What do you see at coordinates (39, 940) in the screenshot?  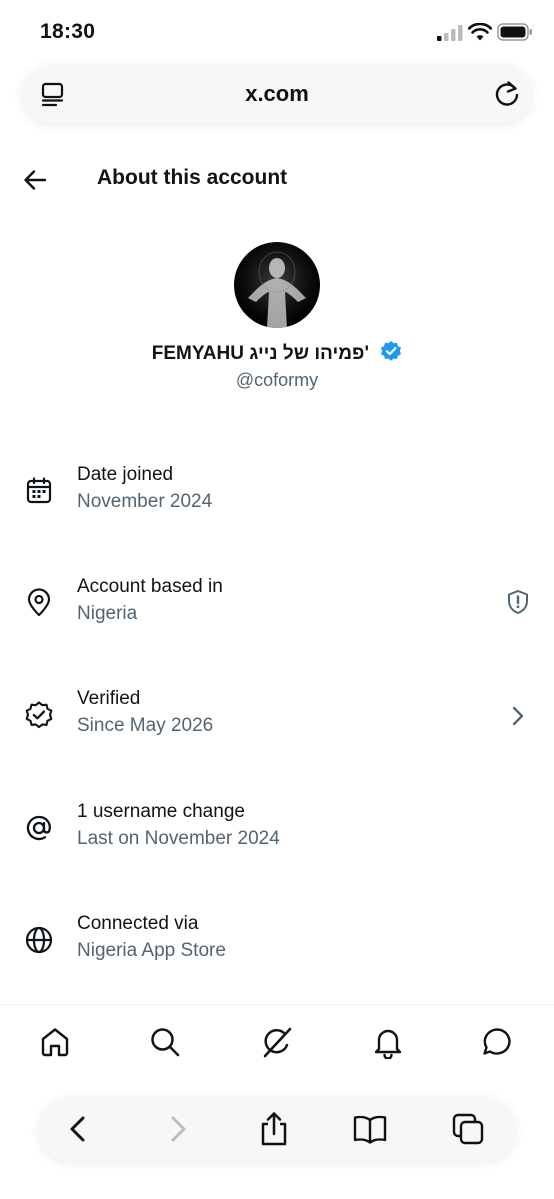 I see `globe-icon` at bounding box center [39, 940].